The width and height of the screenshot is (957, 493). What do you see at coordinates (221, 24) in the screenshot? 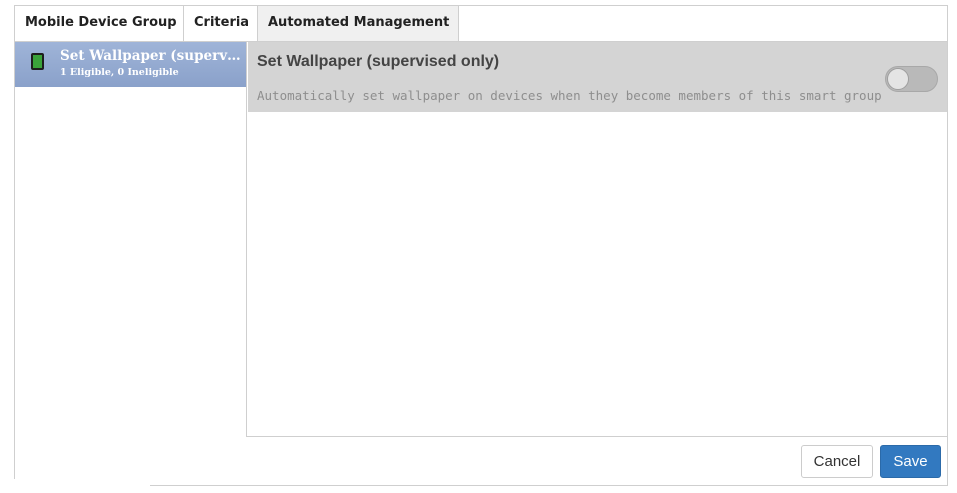
I see `tab-criteria: Criteria` at bounding box center [221, 24].